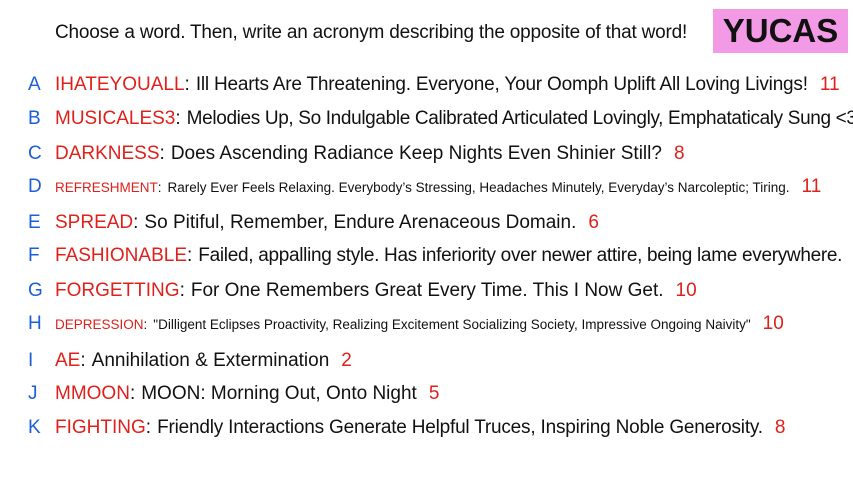 This screenshot has width=853, height=480. Describe the element at coordinates (34, 84) in the screenshot. I see `item-letter: A` at that location.